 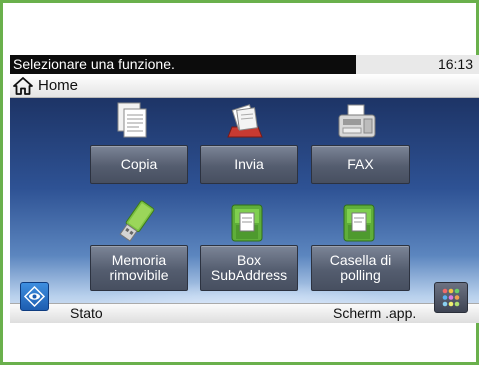 What do you see at coordinates (417, 64) in the screenshot?
I see `clock: 16:13` at bounding box center [417, 64].